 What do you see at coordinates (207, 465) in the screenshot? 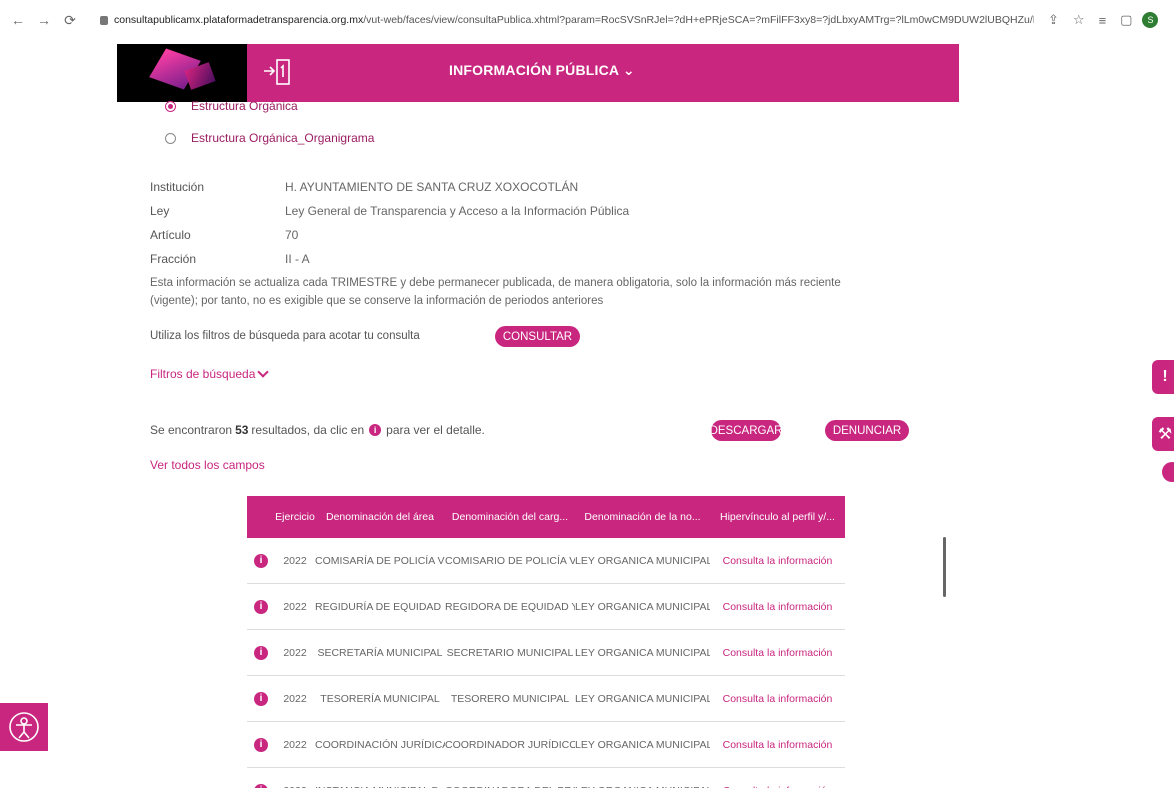
I see `ver-todos-link: Ver todos los campos` at bounding box center [207, 465].